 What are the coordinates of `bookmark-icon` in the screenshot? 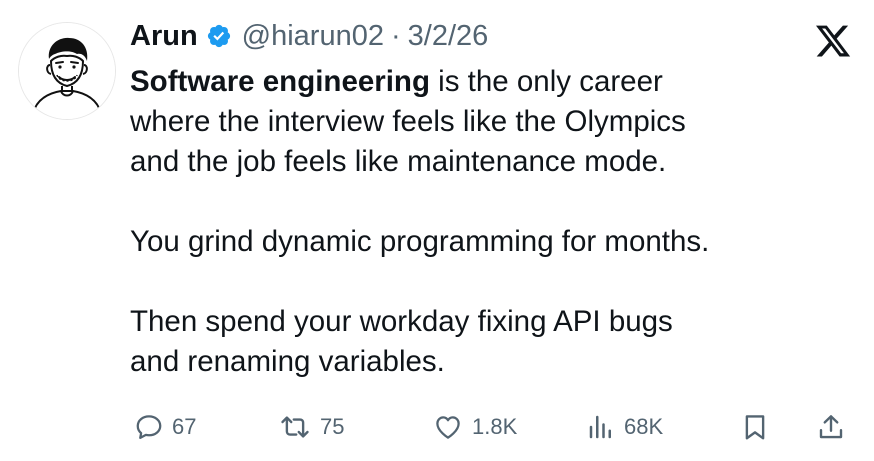 It's located at (755, 427).